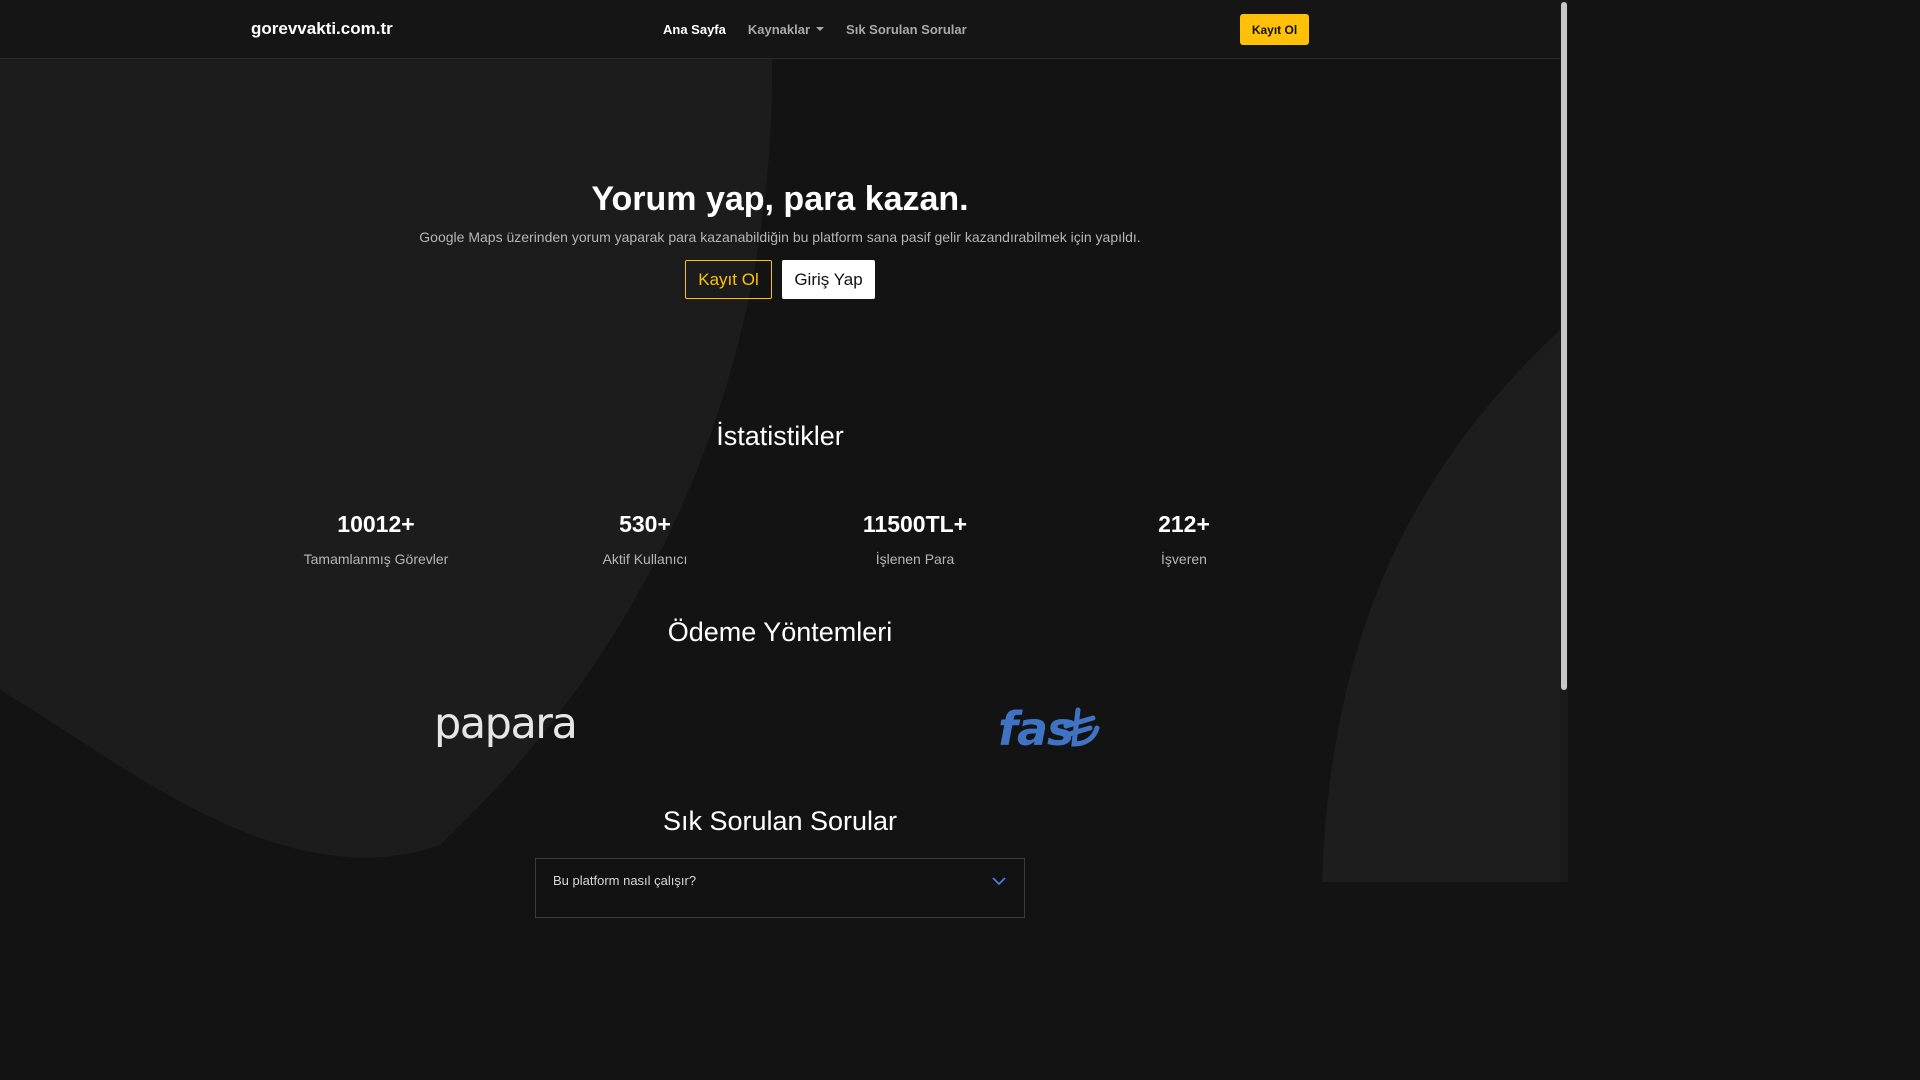 The height and width of the screenshot is (1080, 1920). Describe the element at coordinates (728, 279) in the screenshot. I see `hero-register-button: Kayıt Ol` at that location.